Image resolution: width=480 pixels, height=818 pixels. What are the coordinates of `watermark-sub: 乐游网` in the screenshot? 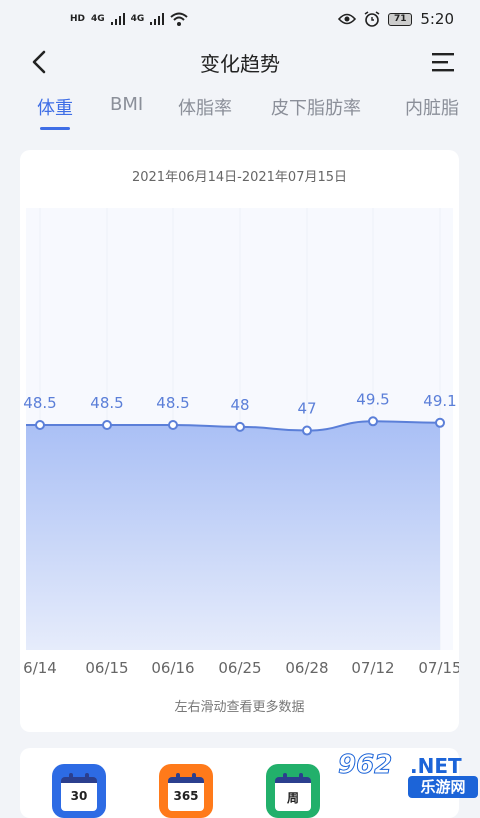 It's located at (443, 787).